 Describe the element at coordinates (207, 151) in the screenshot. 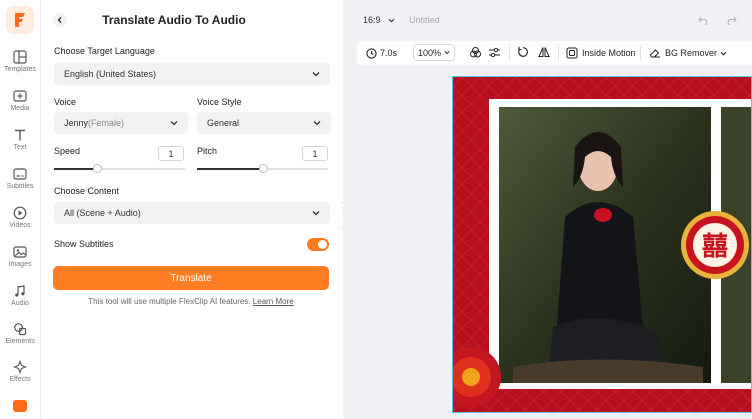

I see `pitch-label: Pitch` at that location.